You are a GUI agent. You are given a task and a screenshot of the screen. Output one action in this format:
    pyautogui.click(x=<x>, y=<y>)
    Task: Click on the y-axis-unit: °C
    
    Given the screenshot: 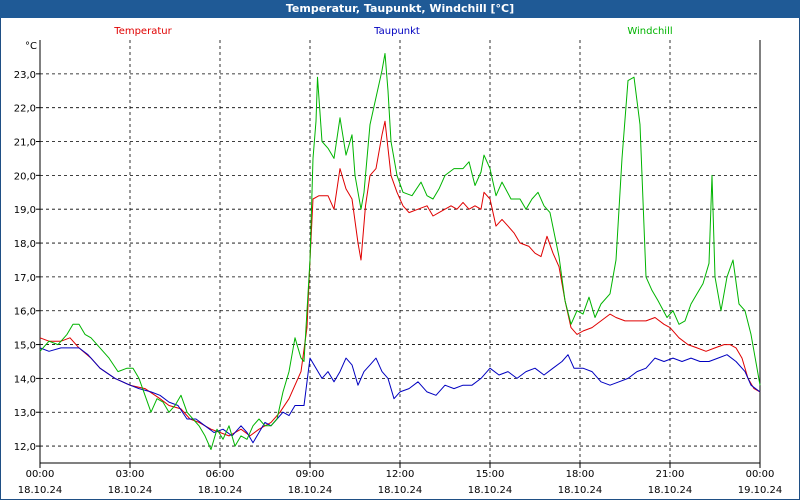 What is the action you would take?
    pyautogui.click(x=31, y=46)
    